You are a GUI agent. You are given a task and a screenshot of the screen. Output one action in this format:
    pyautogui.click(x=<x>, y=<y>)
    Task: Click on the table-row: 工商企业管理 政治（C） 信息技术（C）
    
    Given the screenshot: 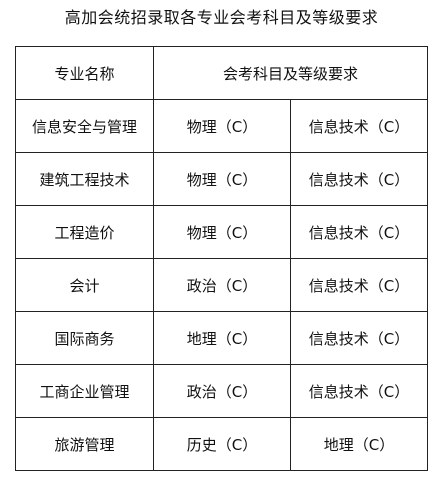 What is the action you would take?
    pyautogui.click(x=222, y=391)
    